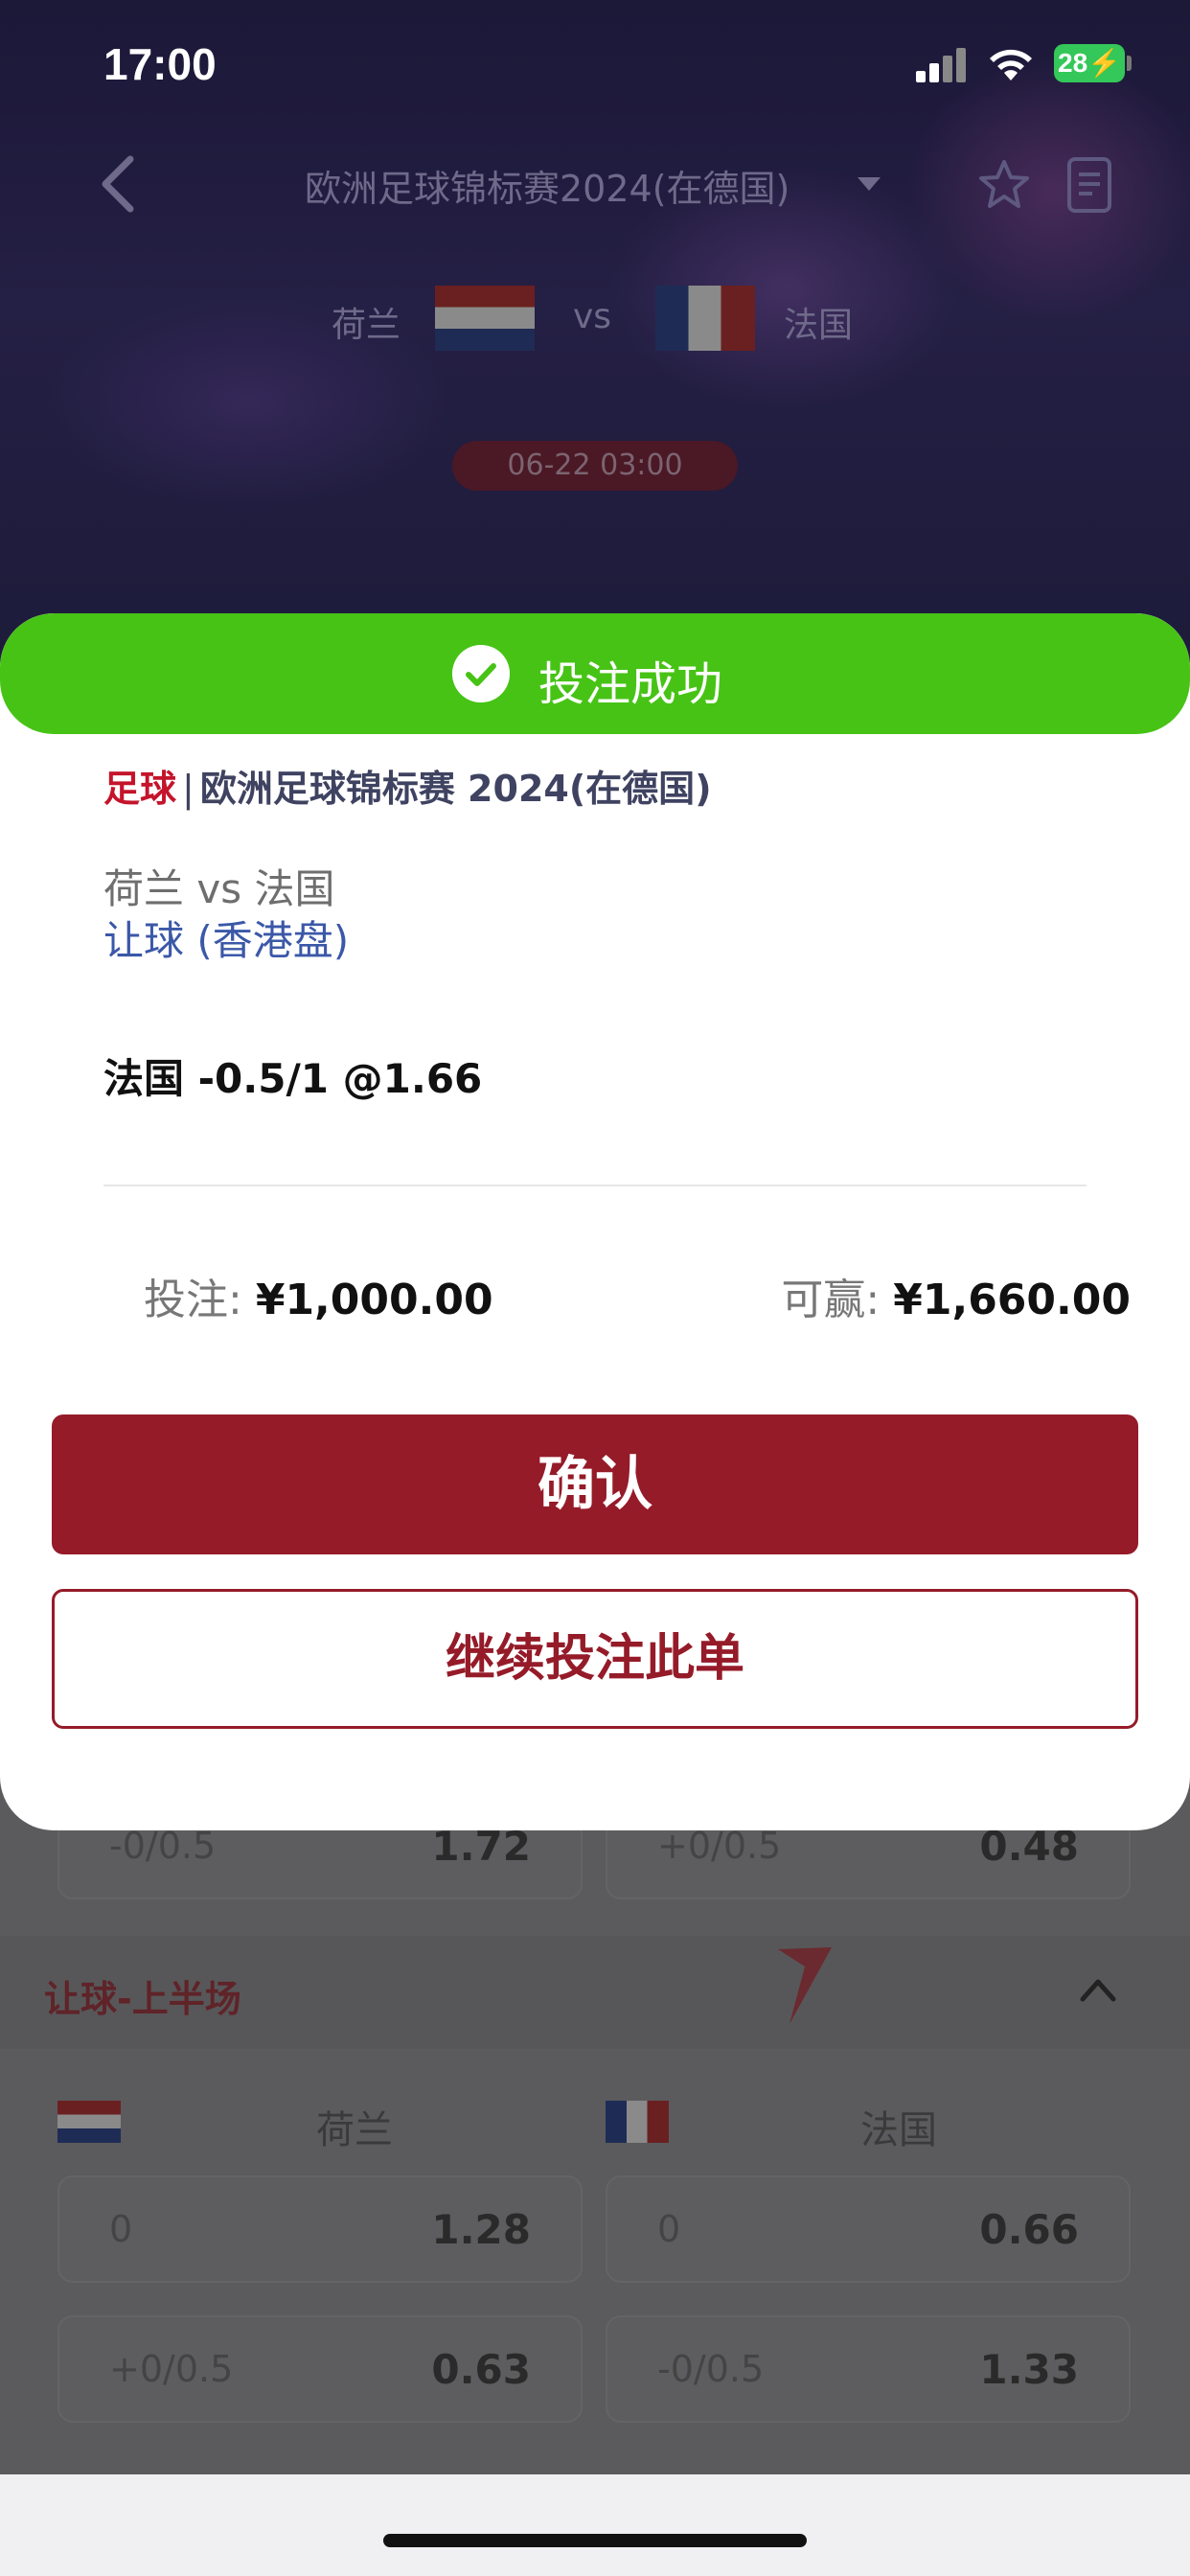 This screenshot has width=1190, height=2576. Describe the element at coordinates (1073, 63) in the screenshot. I see `battery-level: 28` at that location.